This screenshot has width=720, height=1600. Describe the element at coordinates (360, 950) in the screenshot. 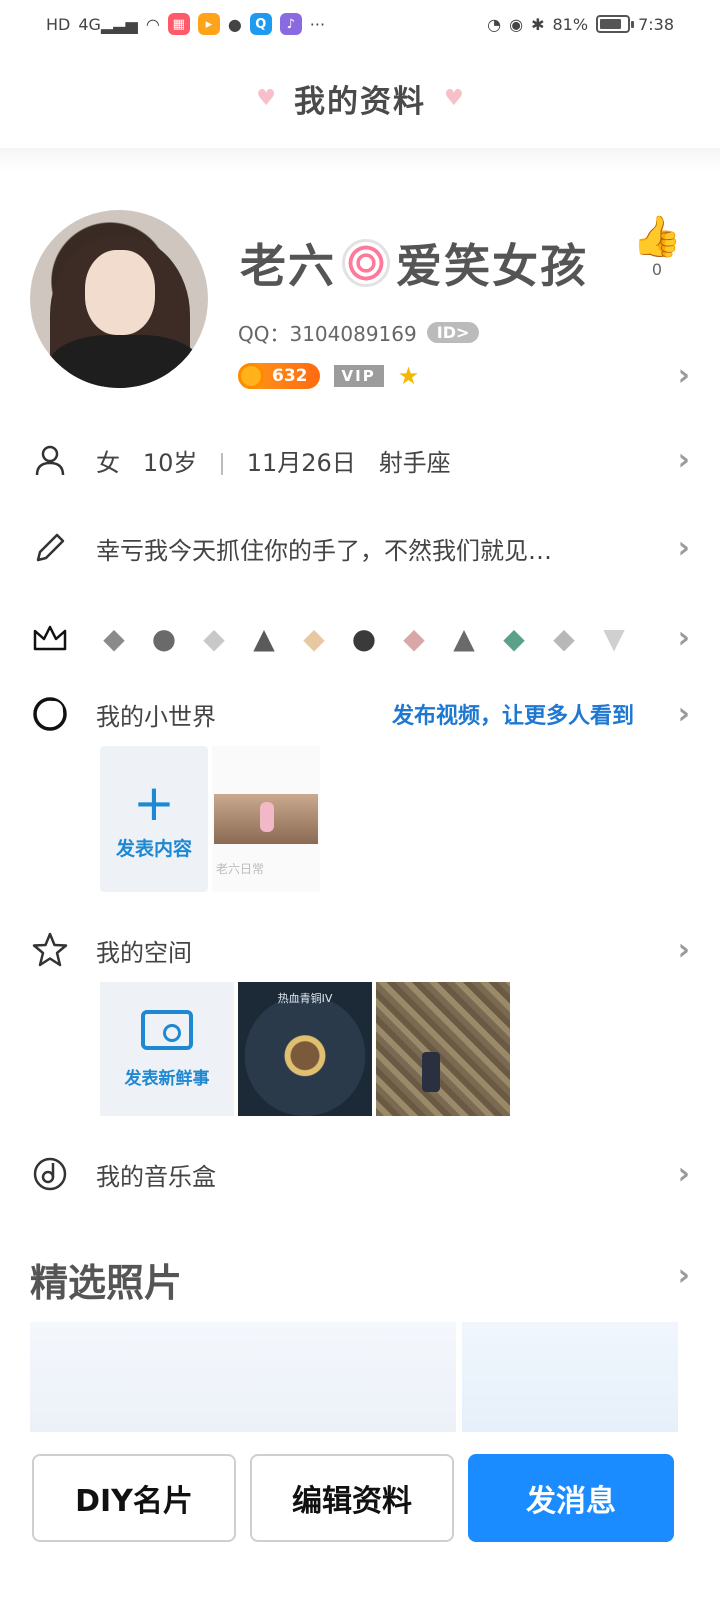

I see `my-space-row: 我的空间 ›` at that location.